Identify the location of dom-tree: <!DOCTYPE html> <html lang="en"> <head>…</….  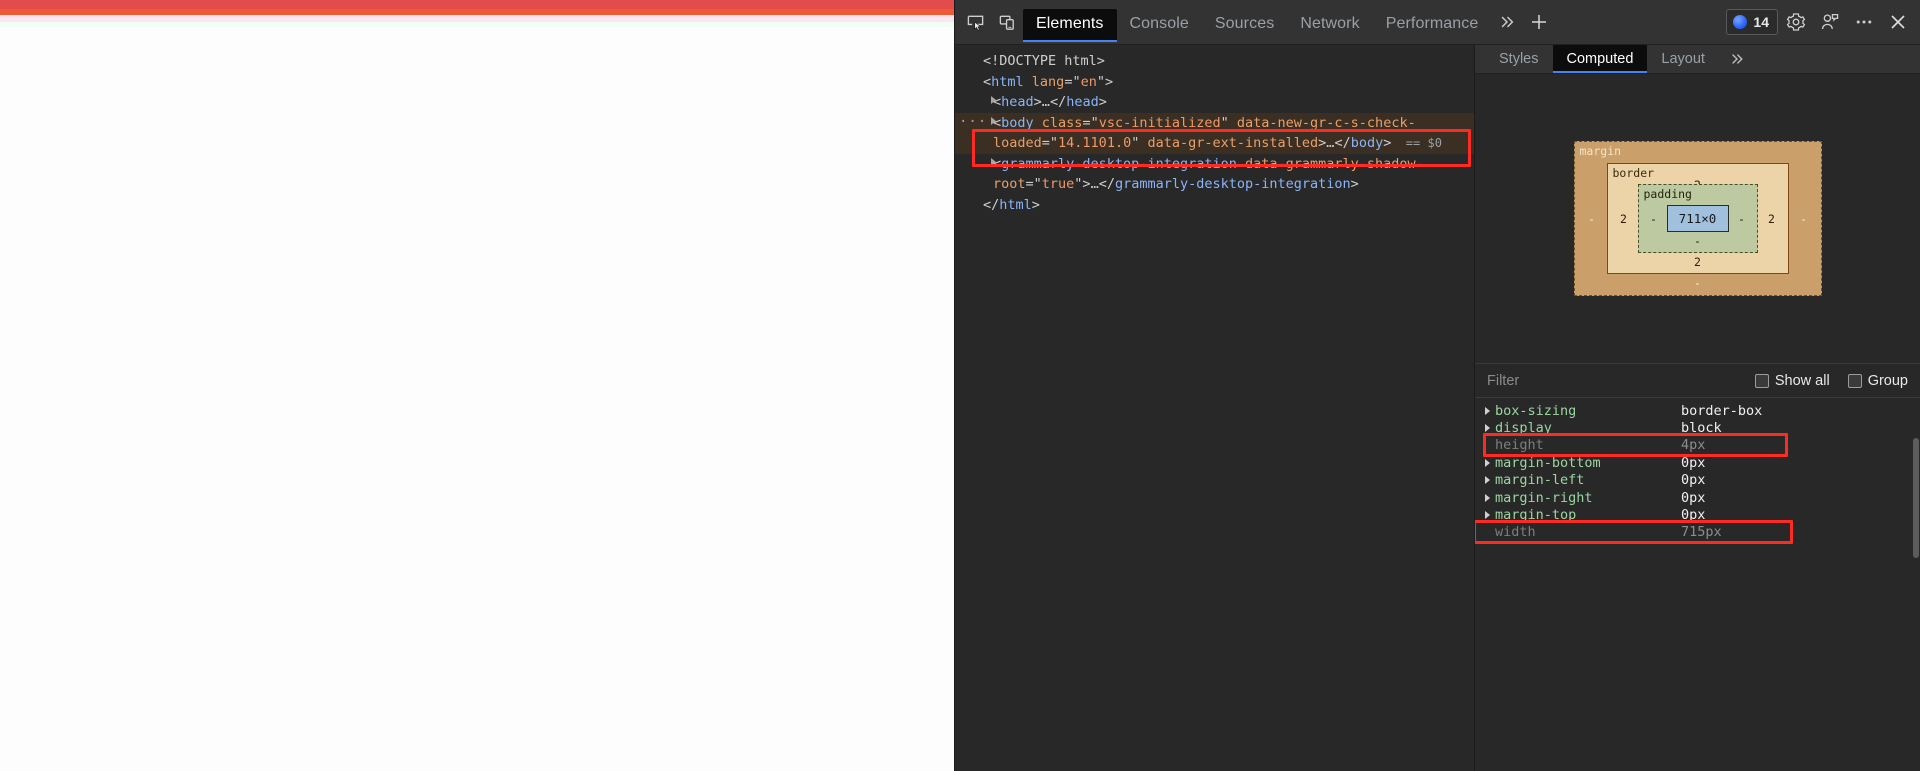
(1214, 130).